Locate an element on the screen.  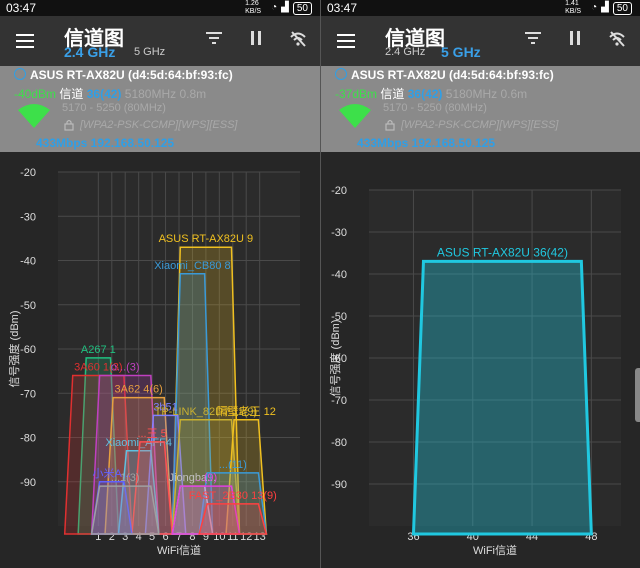
system-icons: 1.41 KB/S ◔ ▟ 50 is located at coordinates (598, 8).